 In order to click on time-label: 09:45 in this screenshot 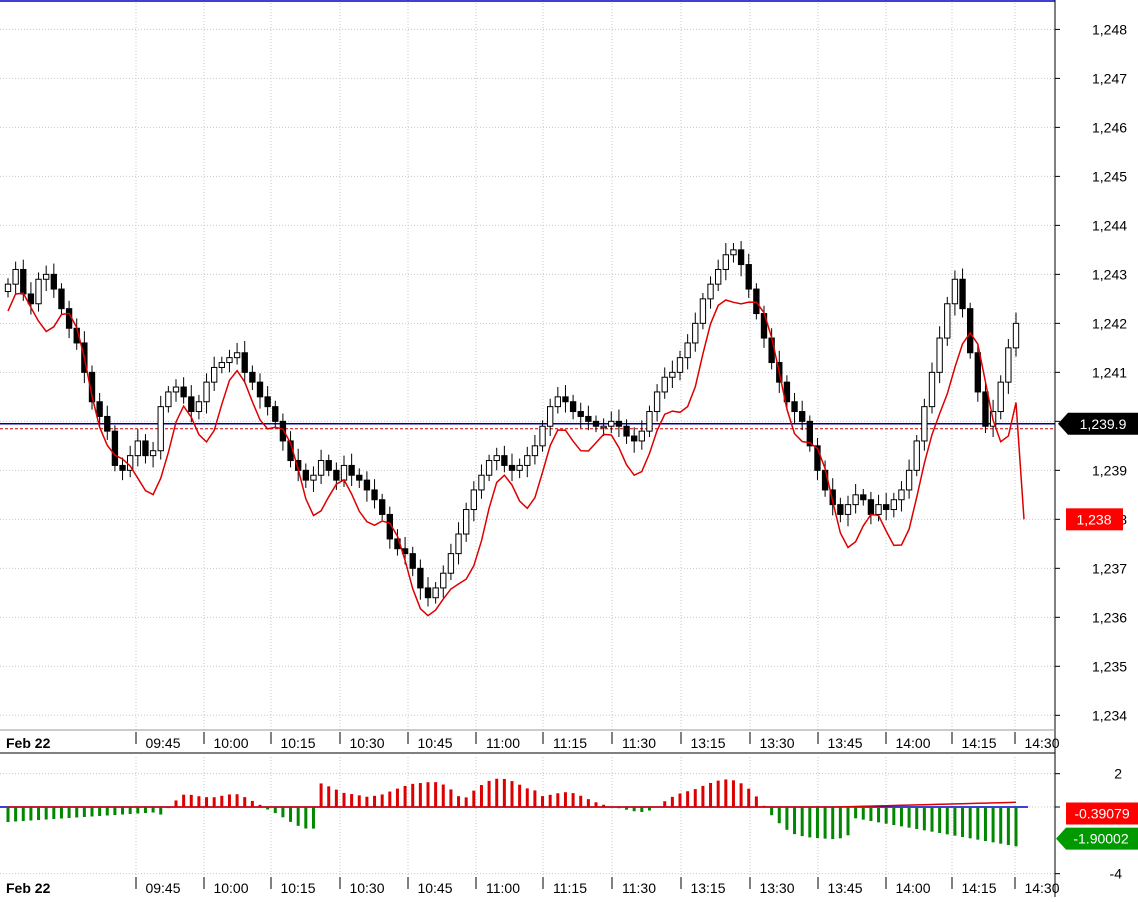, I will do `click(162, 743)`.